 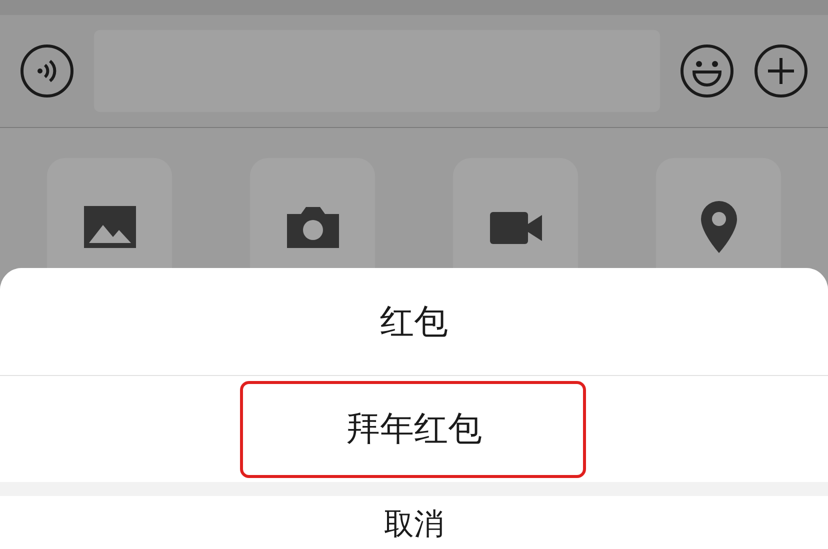 I want to click on cancel-button: 取消, so click(x=414, y=522).